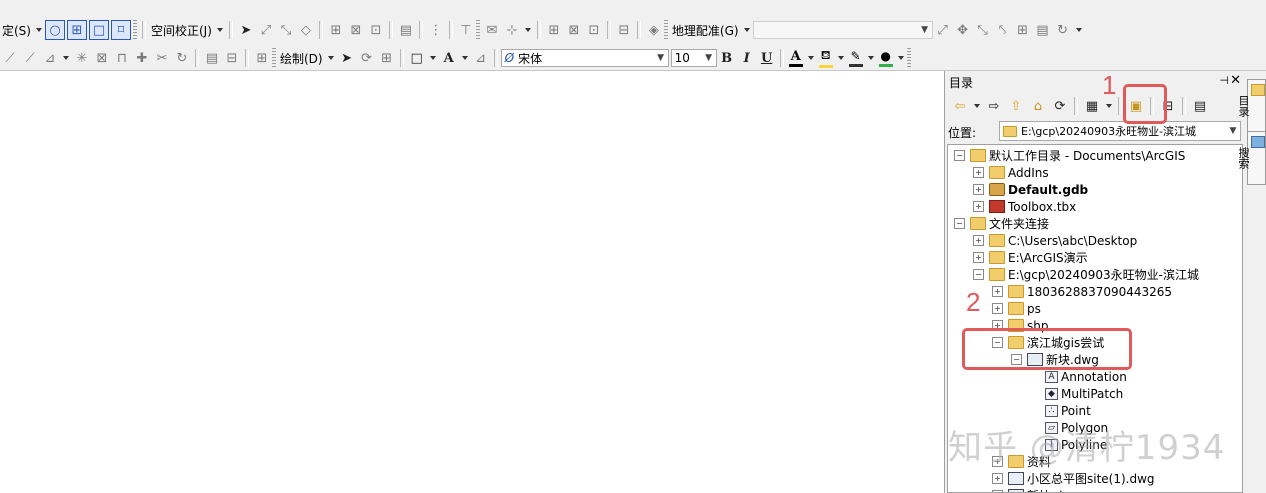 The image size is (1266, 493). Describe the element at coordinates (554, 30) in the screenshot. I see `align-tool-icon: ⊞` at that location.